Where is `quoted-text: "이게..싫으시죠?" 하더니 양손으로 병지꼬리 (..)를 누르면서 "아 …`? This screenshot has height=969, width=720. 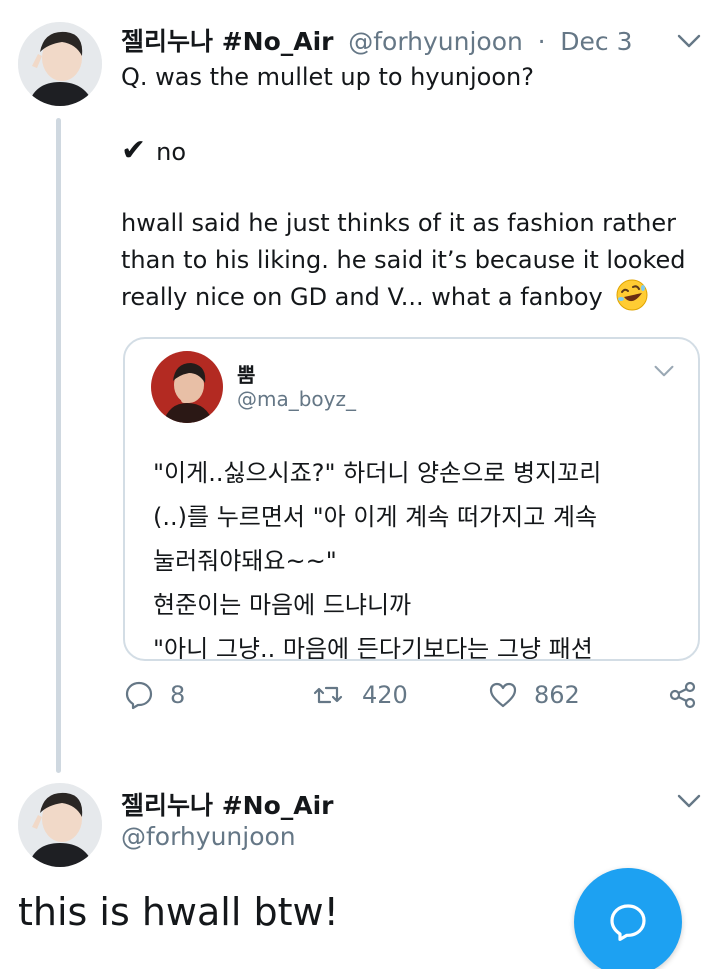
quoted-text: "이게..싫으시죠?" 하더니 양손으로 병지꼬리 (..)를 누르면서 "아 … is located at coordinates (377, 556).